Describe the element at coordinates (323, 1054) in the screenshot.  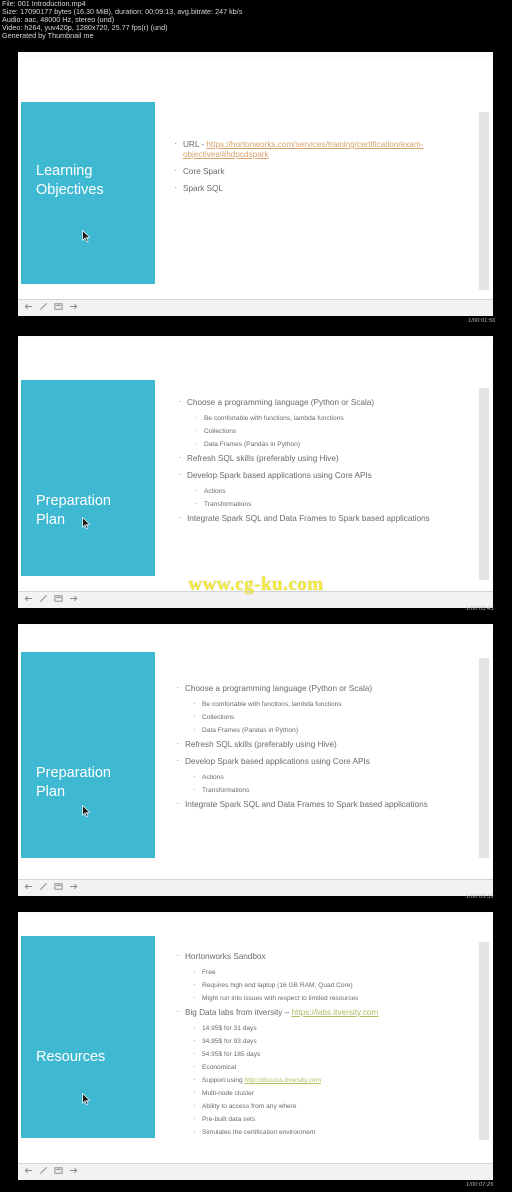
I see `bullet-item: 54.95$ for 185 days` at that location.